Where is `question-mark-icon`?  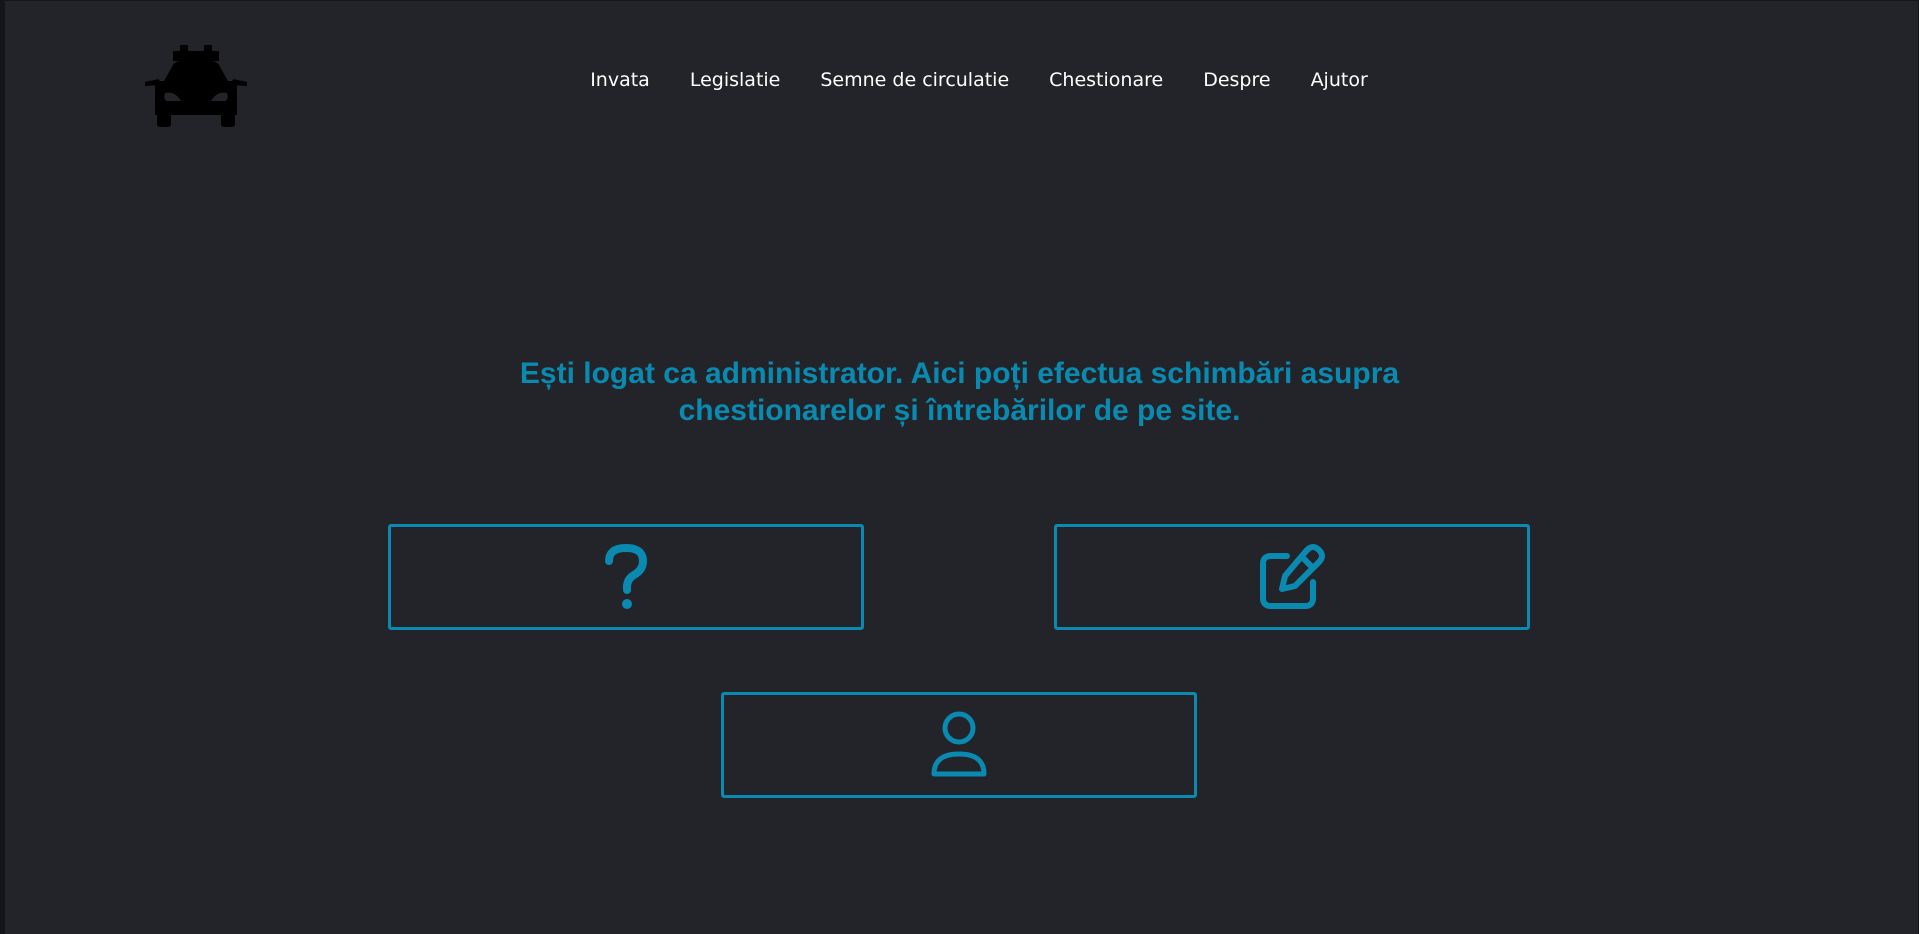
question-mark-icon is located at coordinates (626, 577).